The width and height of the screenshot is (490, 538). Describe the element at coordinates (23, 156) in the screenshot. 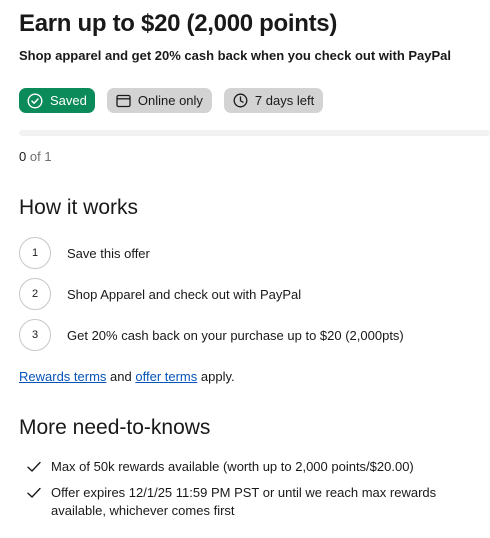

I see `progress-count-value: 0` at that location.